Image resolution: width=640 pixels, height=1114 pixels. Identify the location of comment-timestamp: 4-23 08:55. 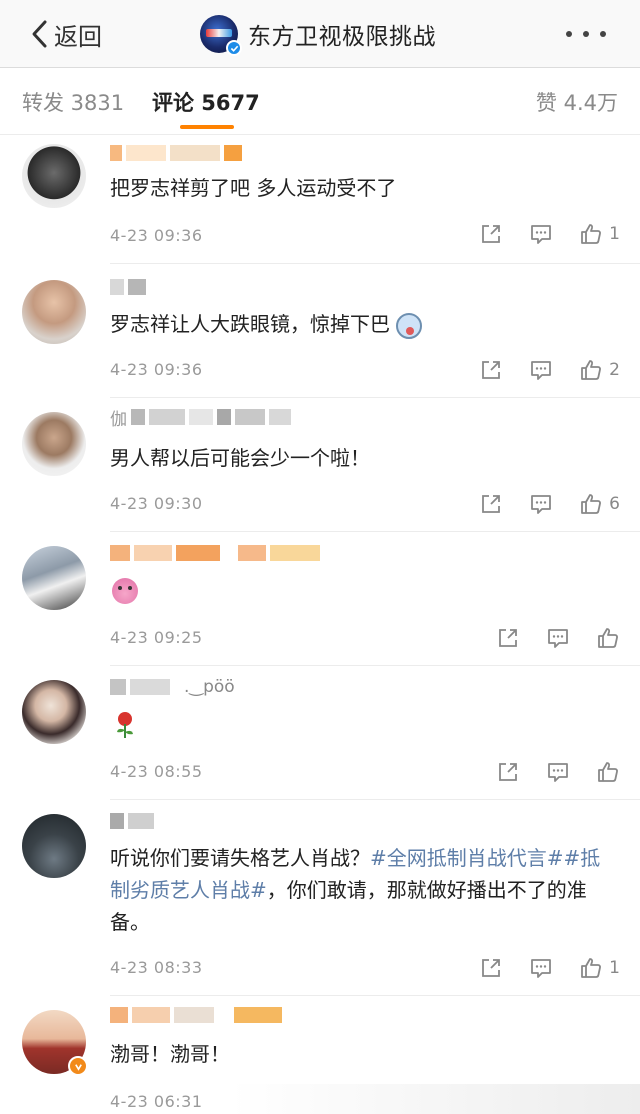
(156, 771).